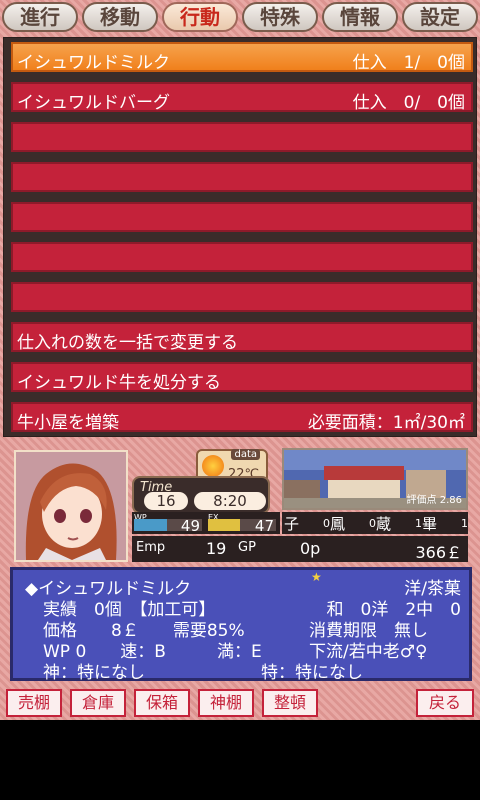 The height and width of the screenshot is (800, 480). What do you see at coordinates (200, 17) in the screenshot?
I see `tab-action: 行動` at bounding box center [200, 17].